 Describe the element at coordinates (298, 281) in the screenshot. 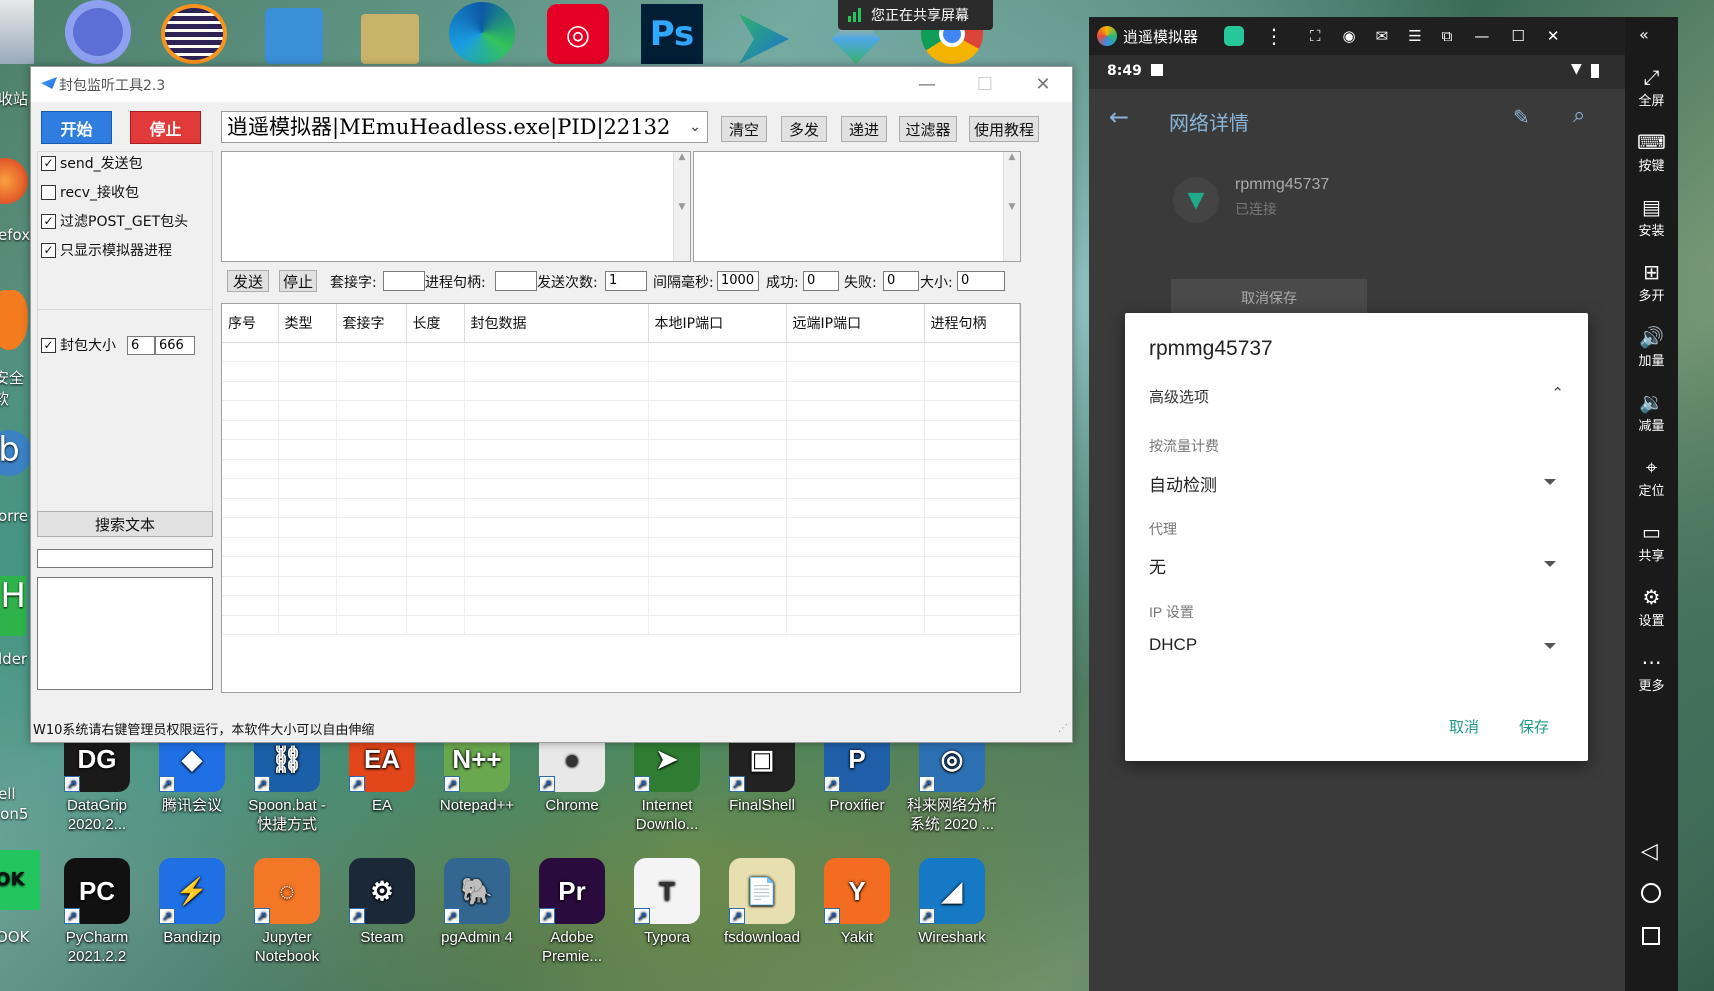

I see `stop-send-button: 停止` at that location.